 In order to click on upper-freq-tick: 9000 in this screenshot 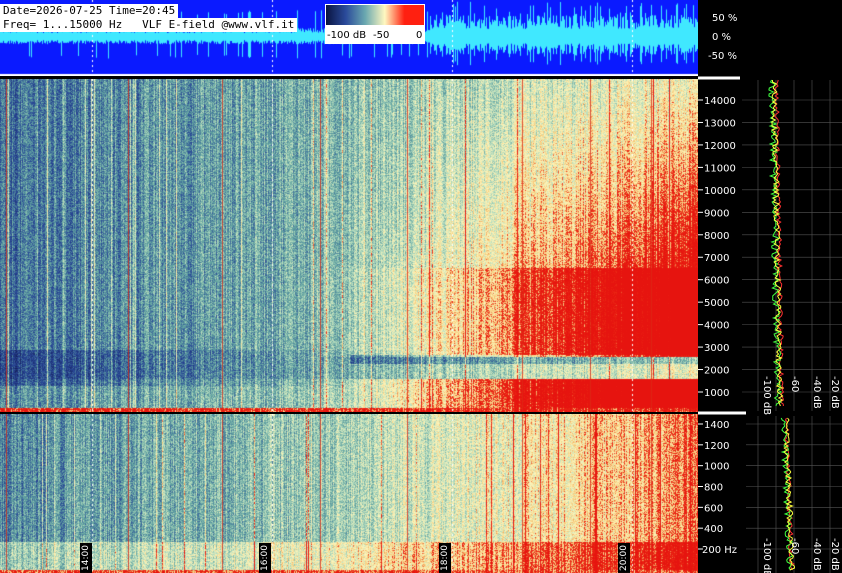, I will do `click(716, 213)`.